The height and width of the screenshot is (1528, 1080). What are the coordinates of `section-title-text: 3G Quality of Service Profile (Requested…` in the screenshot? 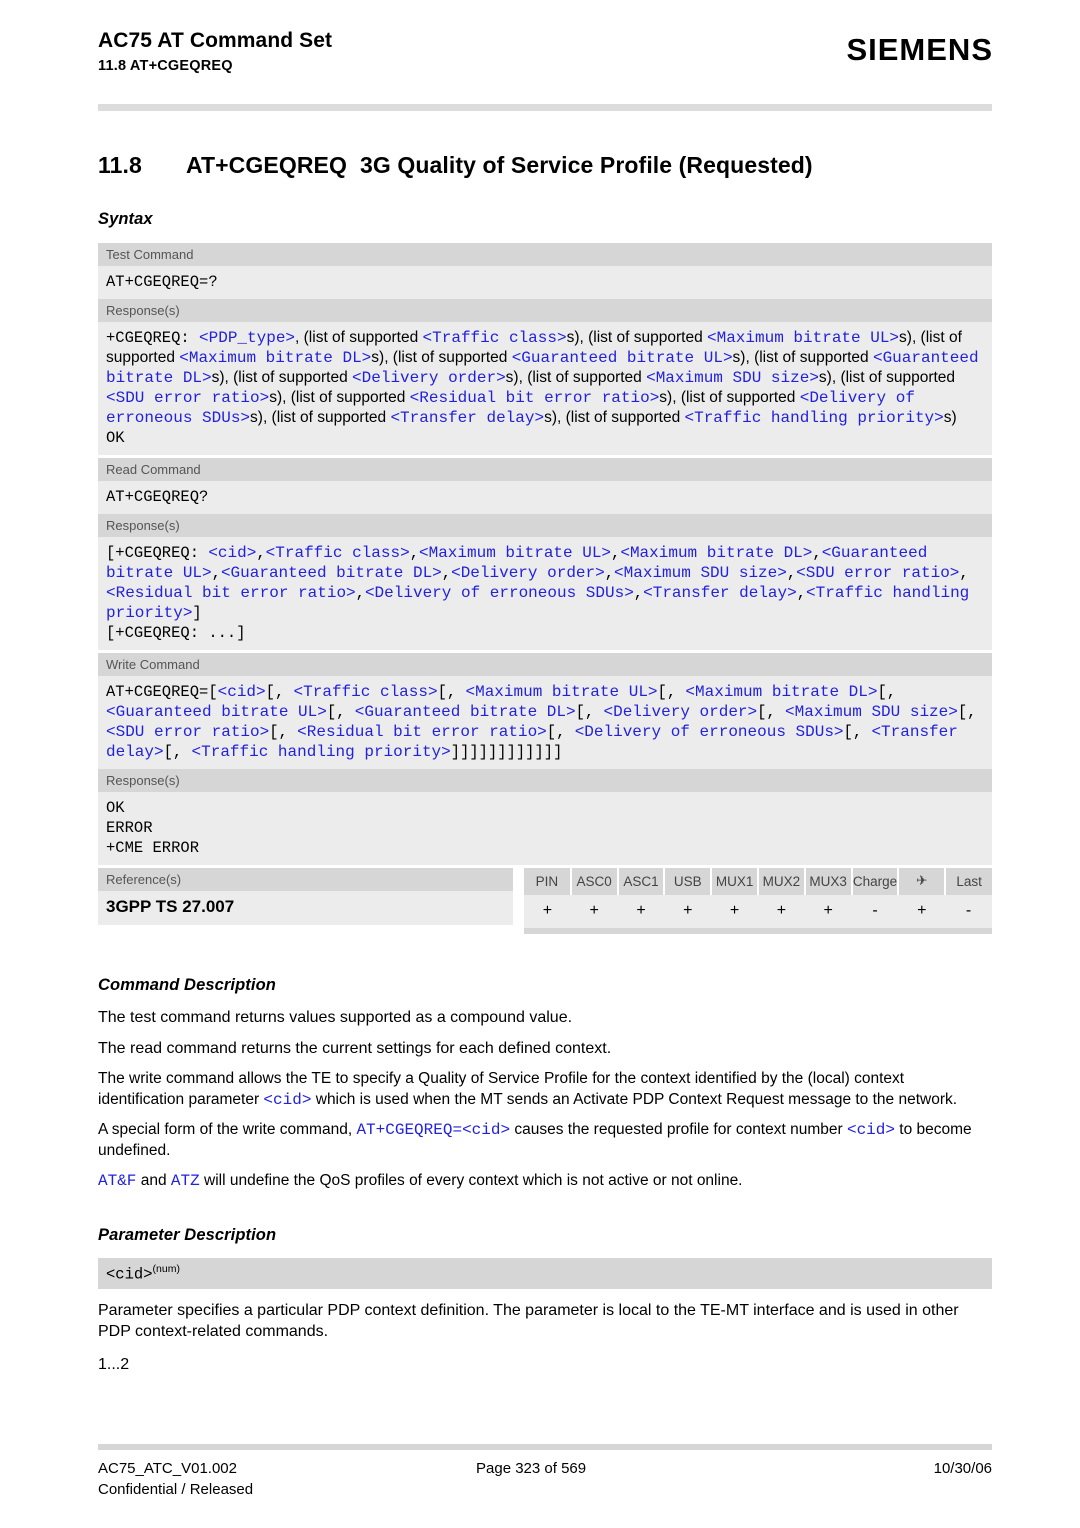 It's located at (586, 165).